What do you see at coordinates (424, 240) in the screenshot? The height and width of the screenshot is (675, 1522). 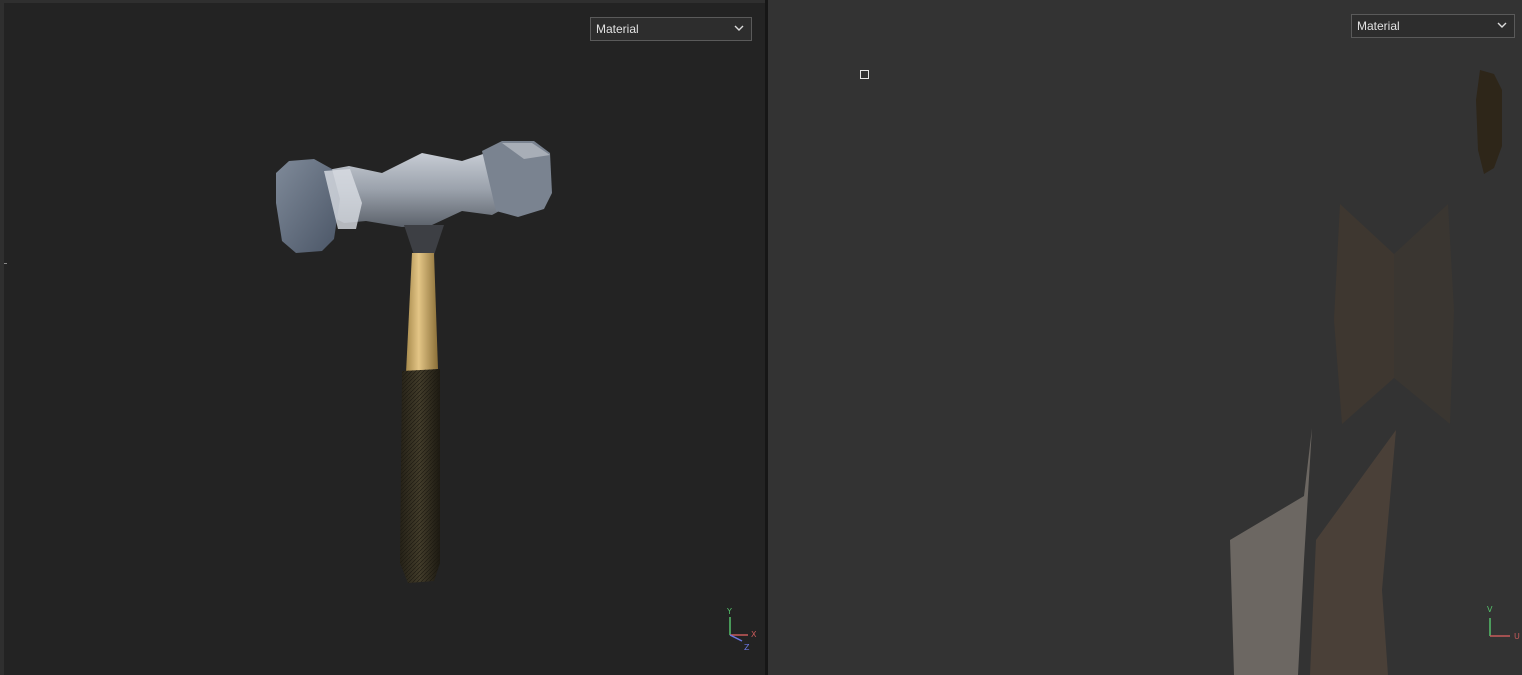 I see `hammer-neck` at bounding box center [424, 240].